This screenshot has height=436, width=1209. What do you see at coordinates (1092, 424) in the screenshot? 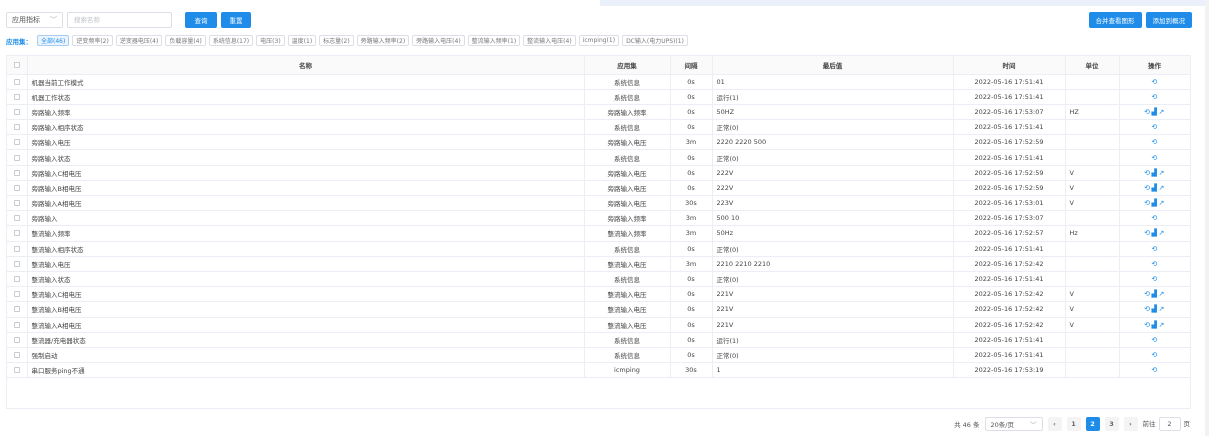
I see `page-button: 2` at bounding box center [1092, 424].